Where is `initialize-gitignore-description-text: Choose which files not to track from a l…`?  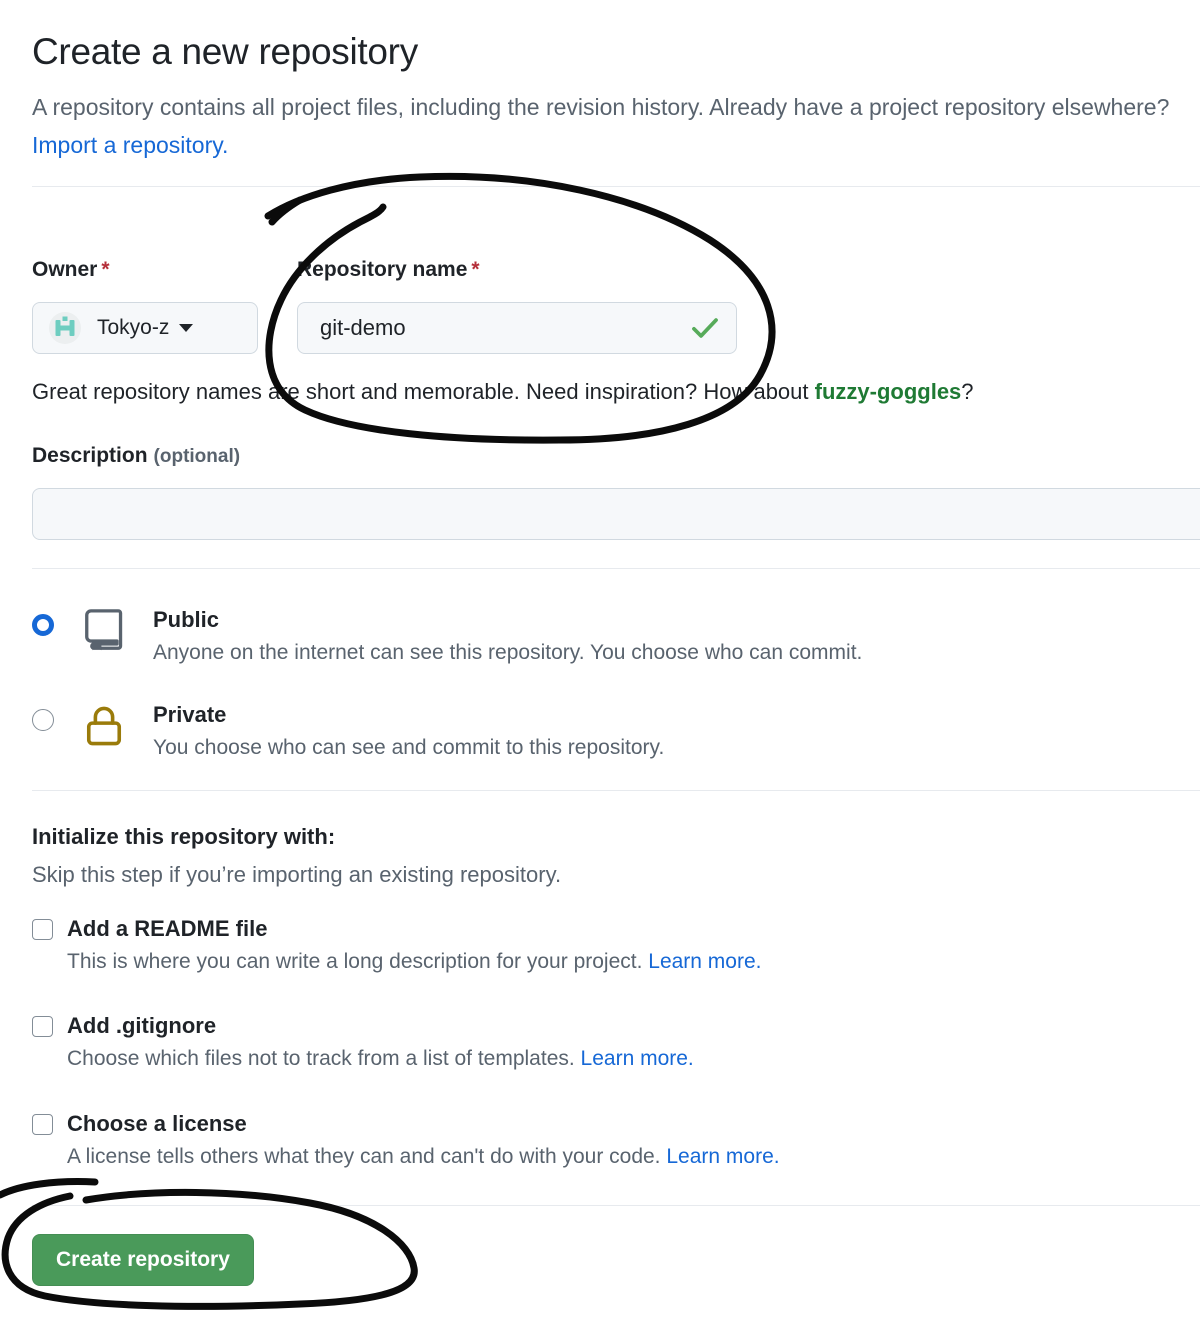
initialize-gitignore-description-text: Choose which files not to track from a l… is located at coordinates (324, 1058).